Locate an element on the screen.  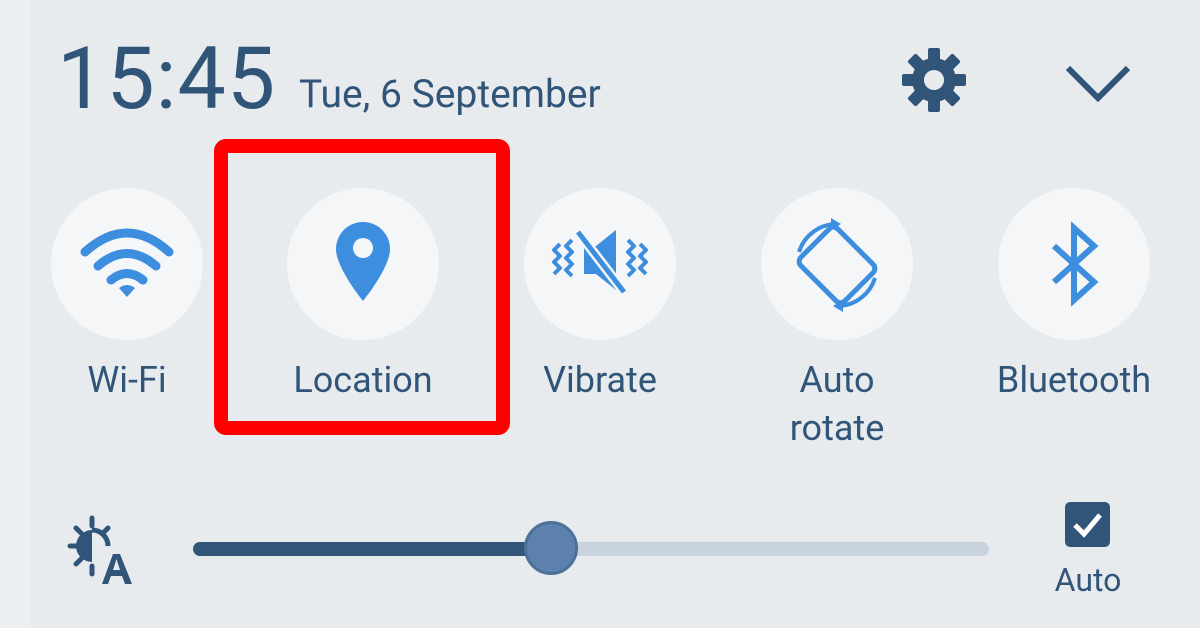
tile-wifi-circle is located at coordinates (127, 264).